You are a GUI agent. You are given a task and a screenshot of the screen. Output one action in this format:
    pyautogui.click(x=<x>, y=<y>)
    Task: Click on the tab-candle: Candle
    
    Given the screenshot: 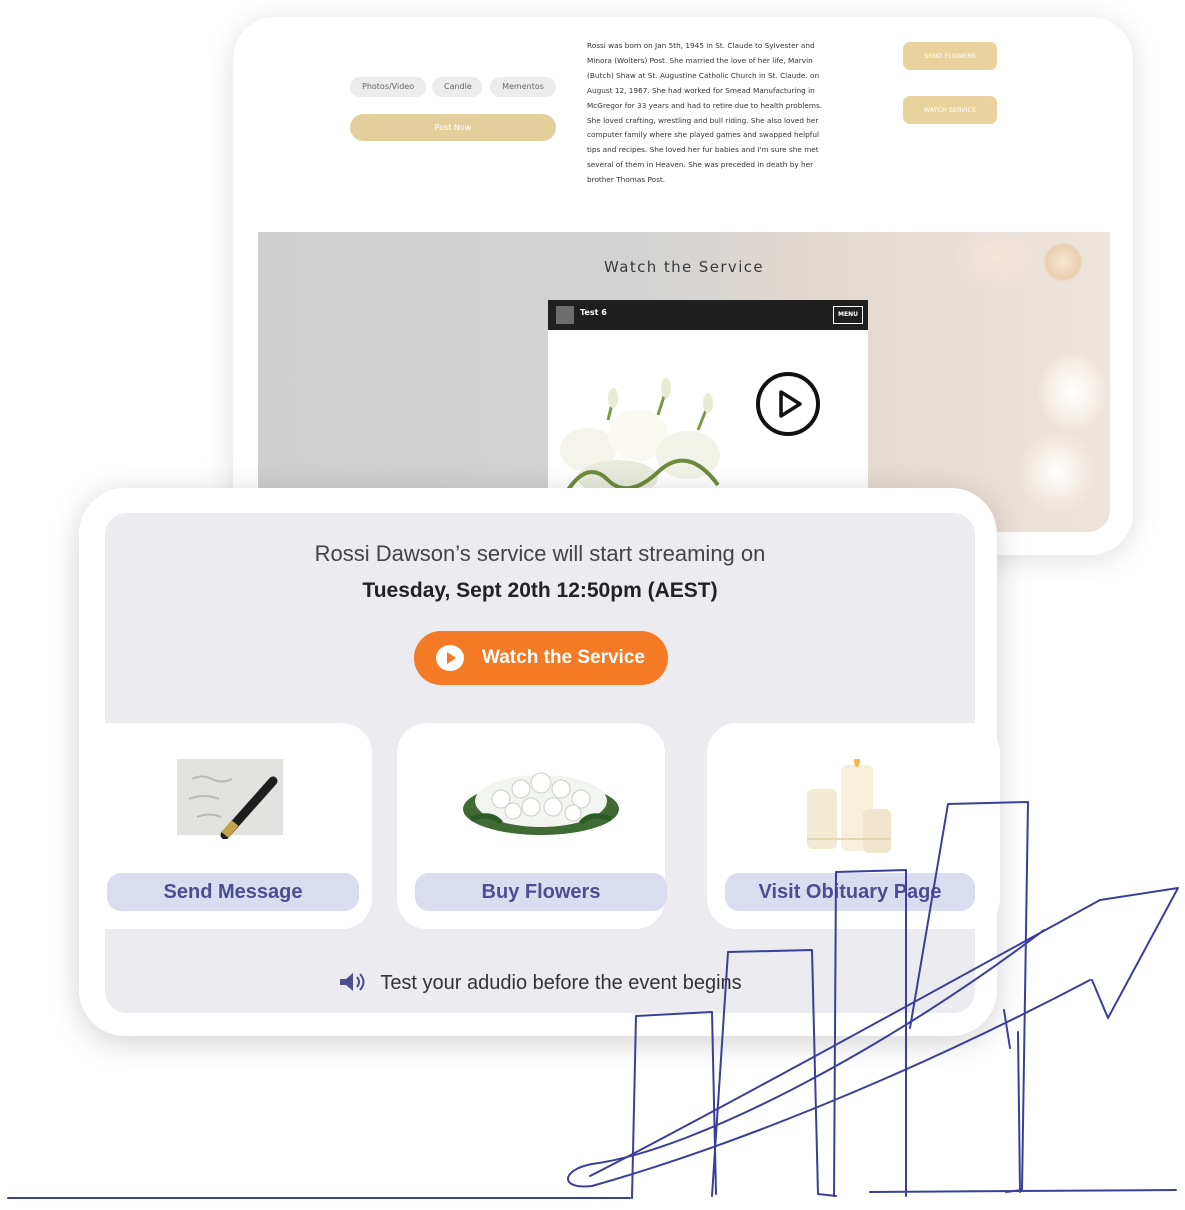 What is the action you would take?
    pyautogui.click(x=457, y=87)
    